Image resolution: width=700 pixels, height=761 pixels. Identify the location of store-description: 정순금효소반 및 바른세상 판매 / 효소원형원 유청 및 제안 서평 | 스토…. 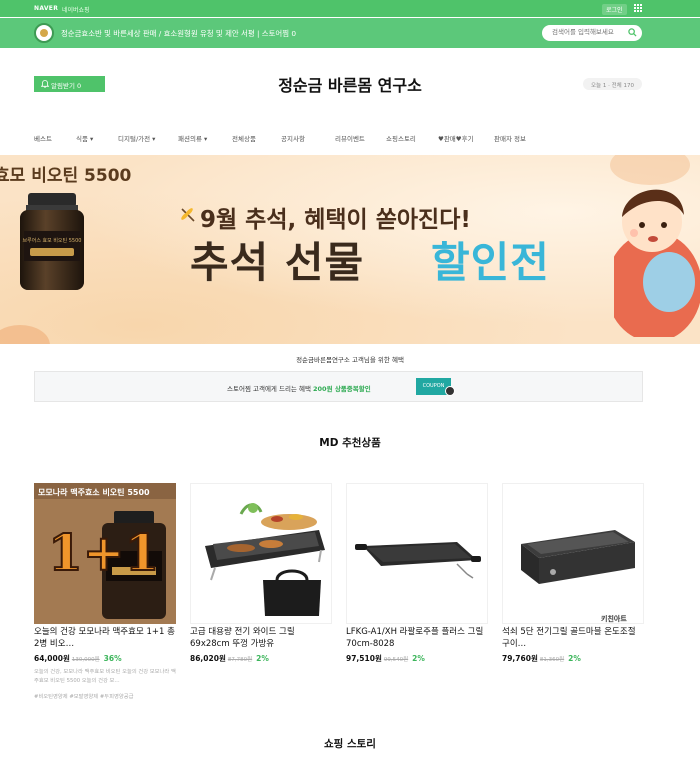
(179, 33).